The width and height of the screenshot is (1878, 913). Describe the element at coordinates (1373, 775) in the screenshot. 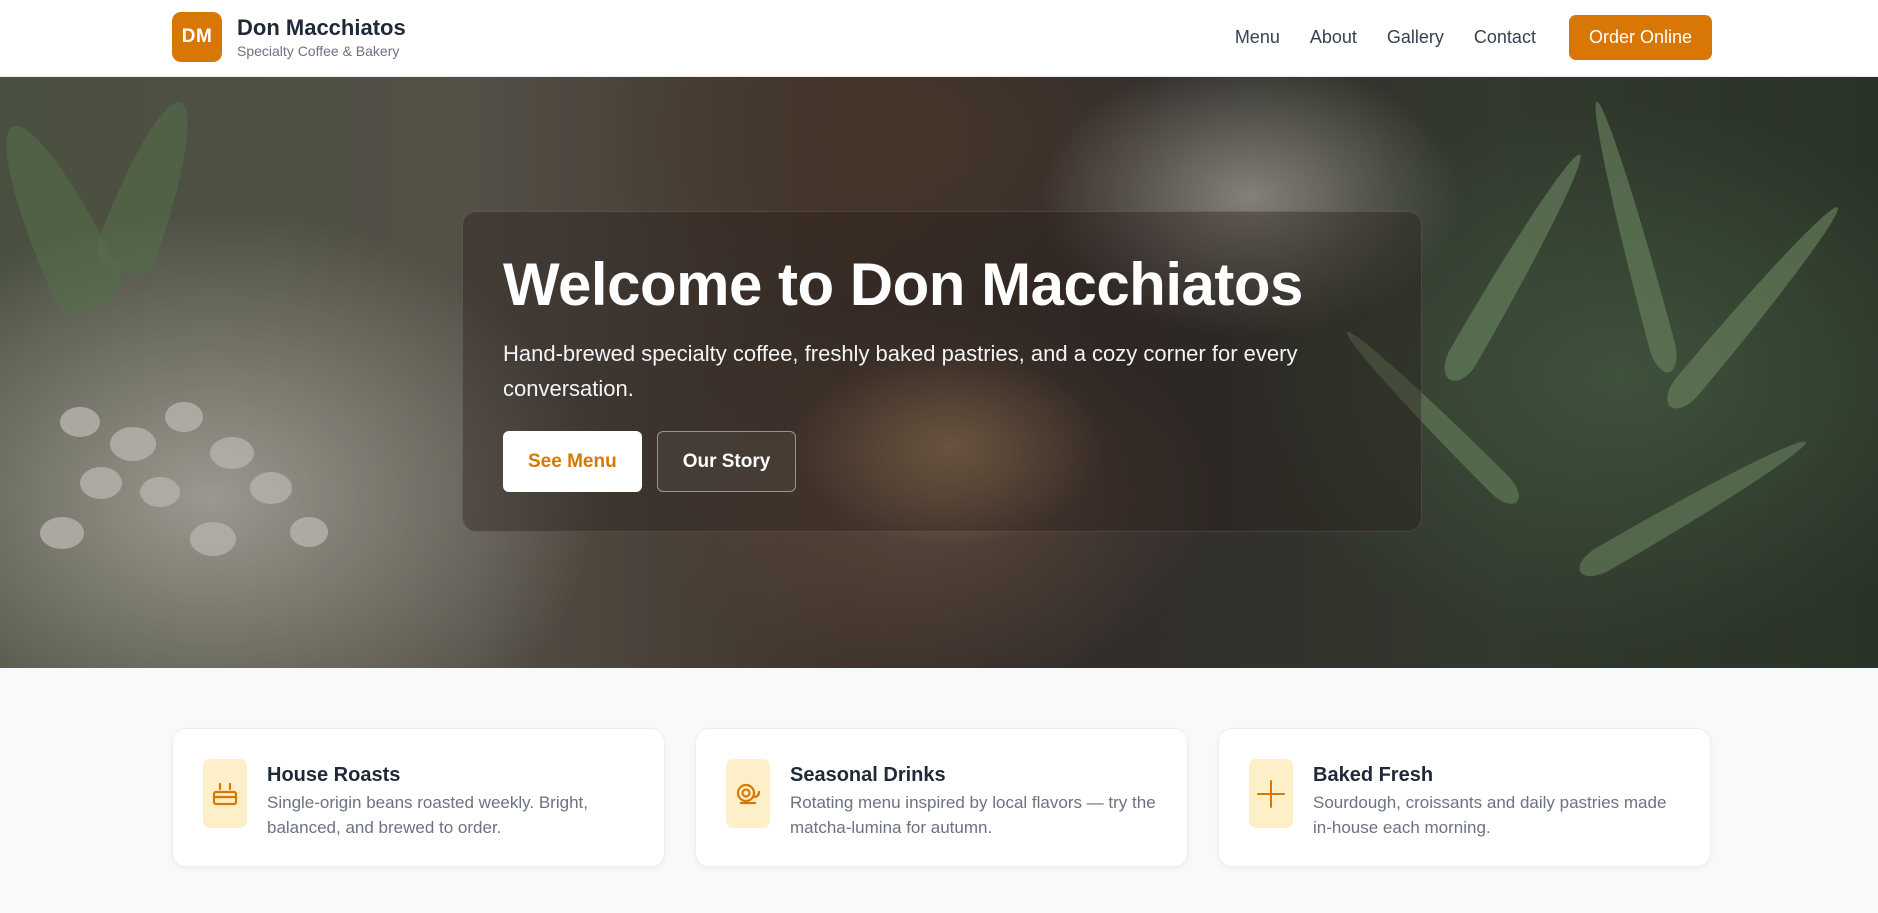

I see `feature-title: Baked Fresh` at that location.